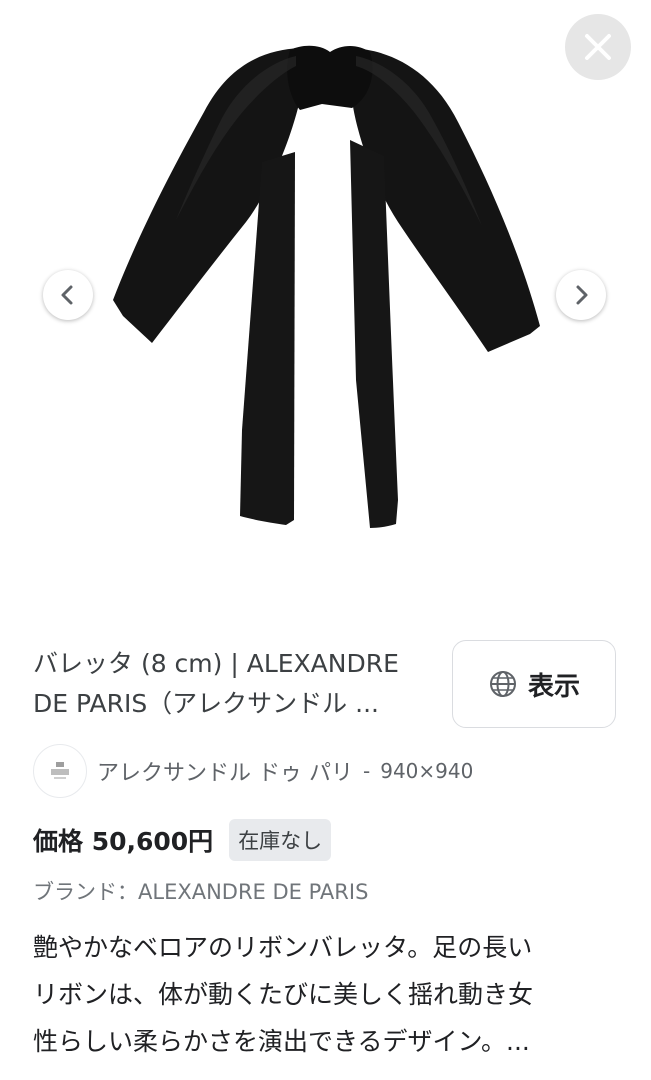  I want to click on previous-image-button, so click(68, 295).